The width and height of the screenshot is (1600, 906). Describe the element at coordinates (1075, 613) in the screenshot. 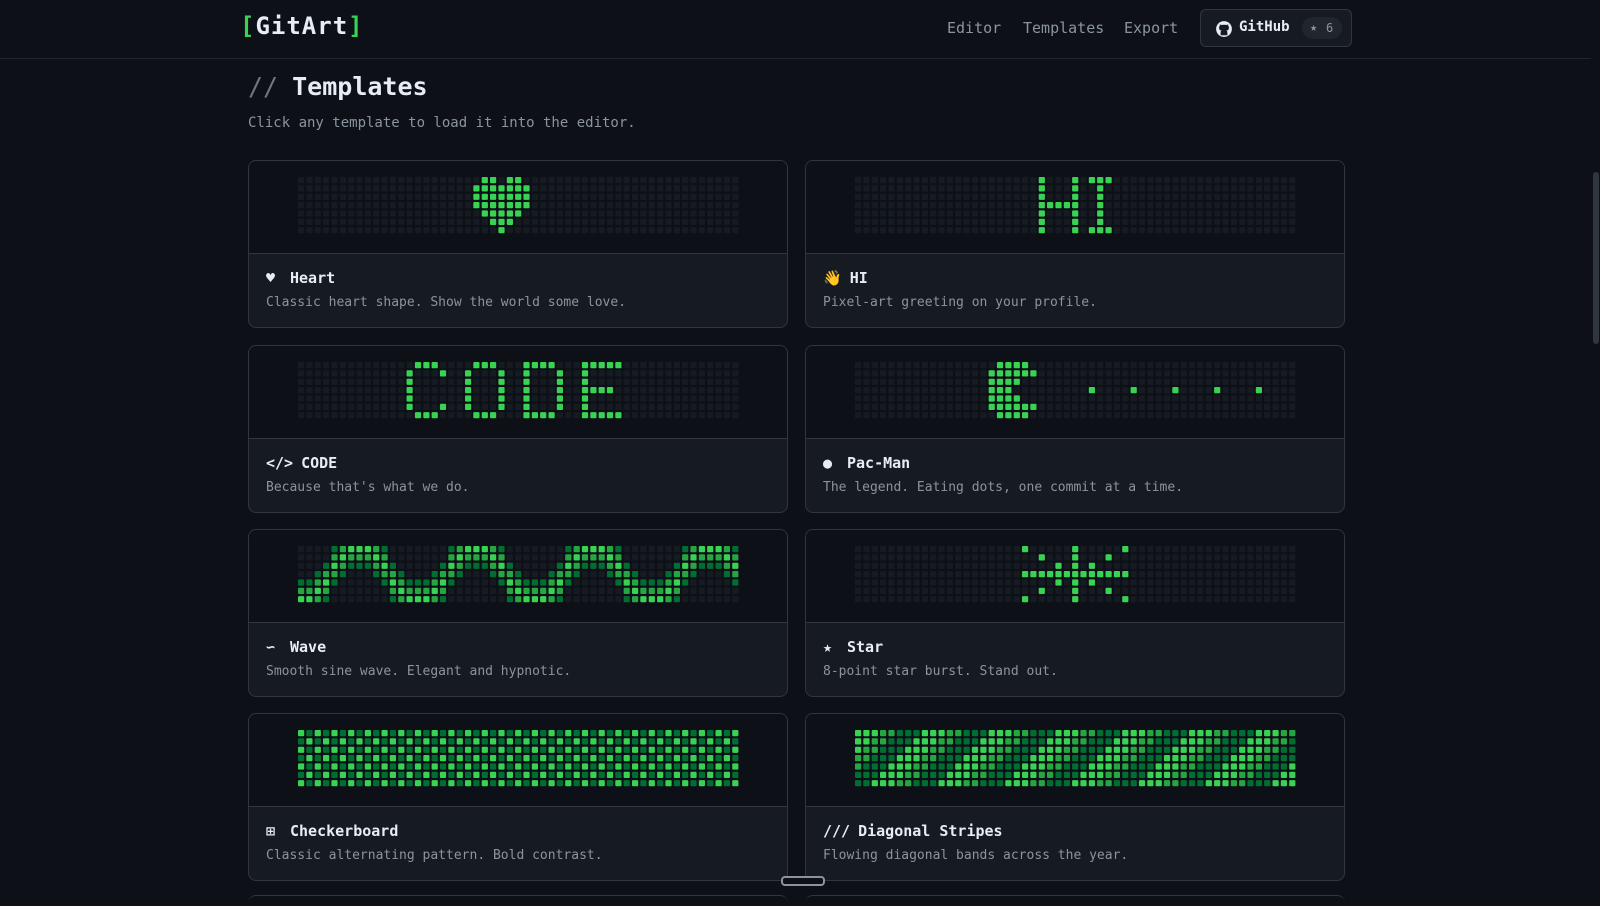

I see `template-card-star: ★ Star 8-point star burst. Stand out.` at that location.